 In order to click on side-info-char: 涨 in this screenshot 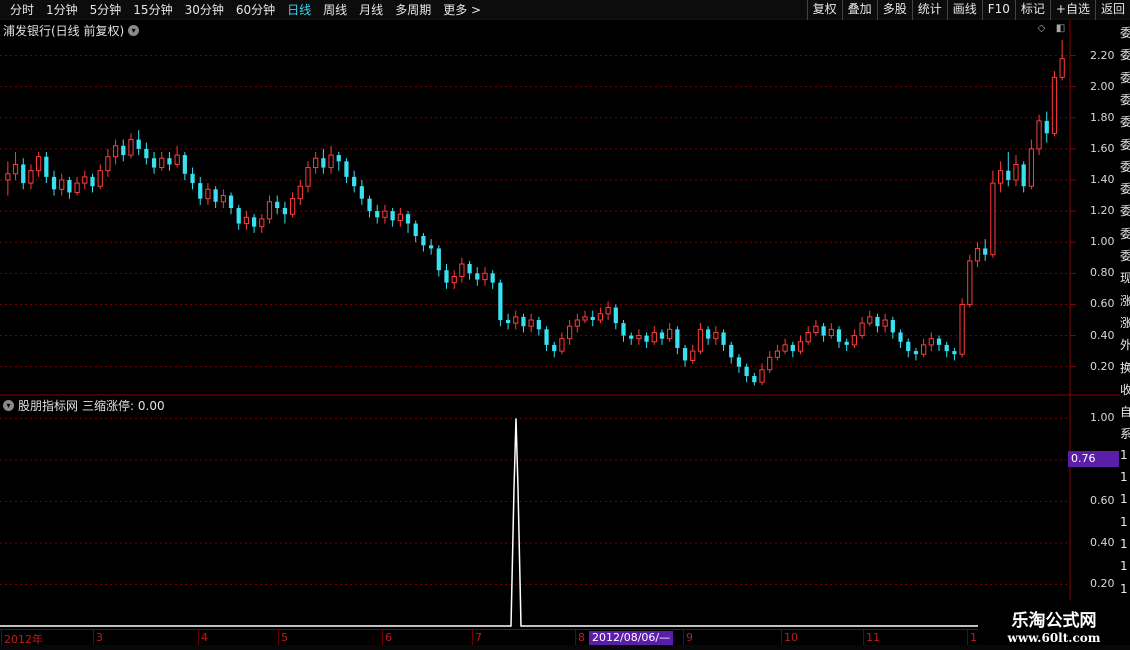, I will do `click(1125, 300)`.